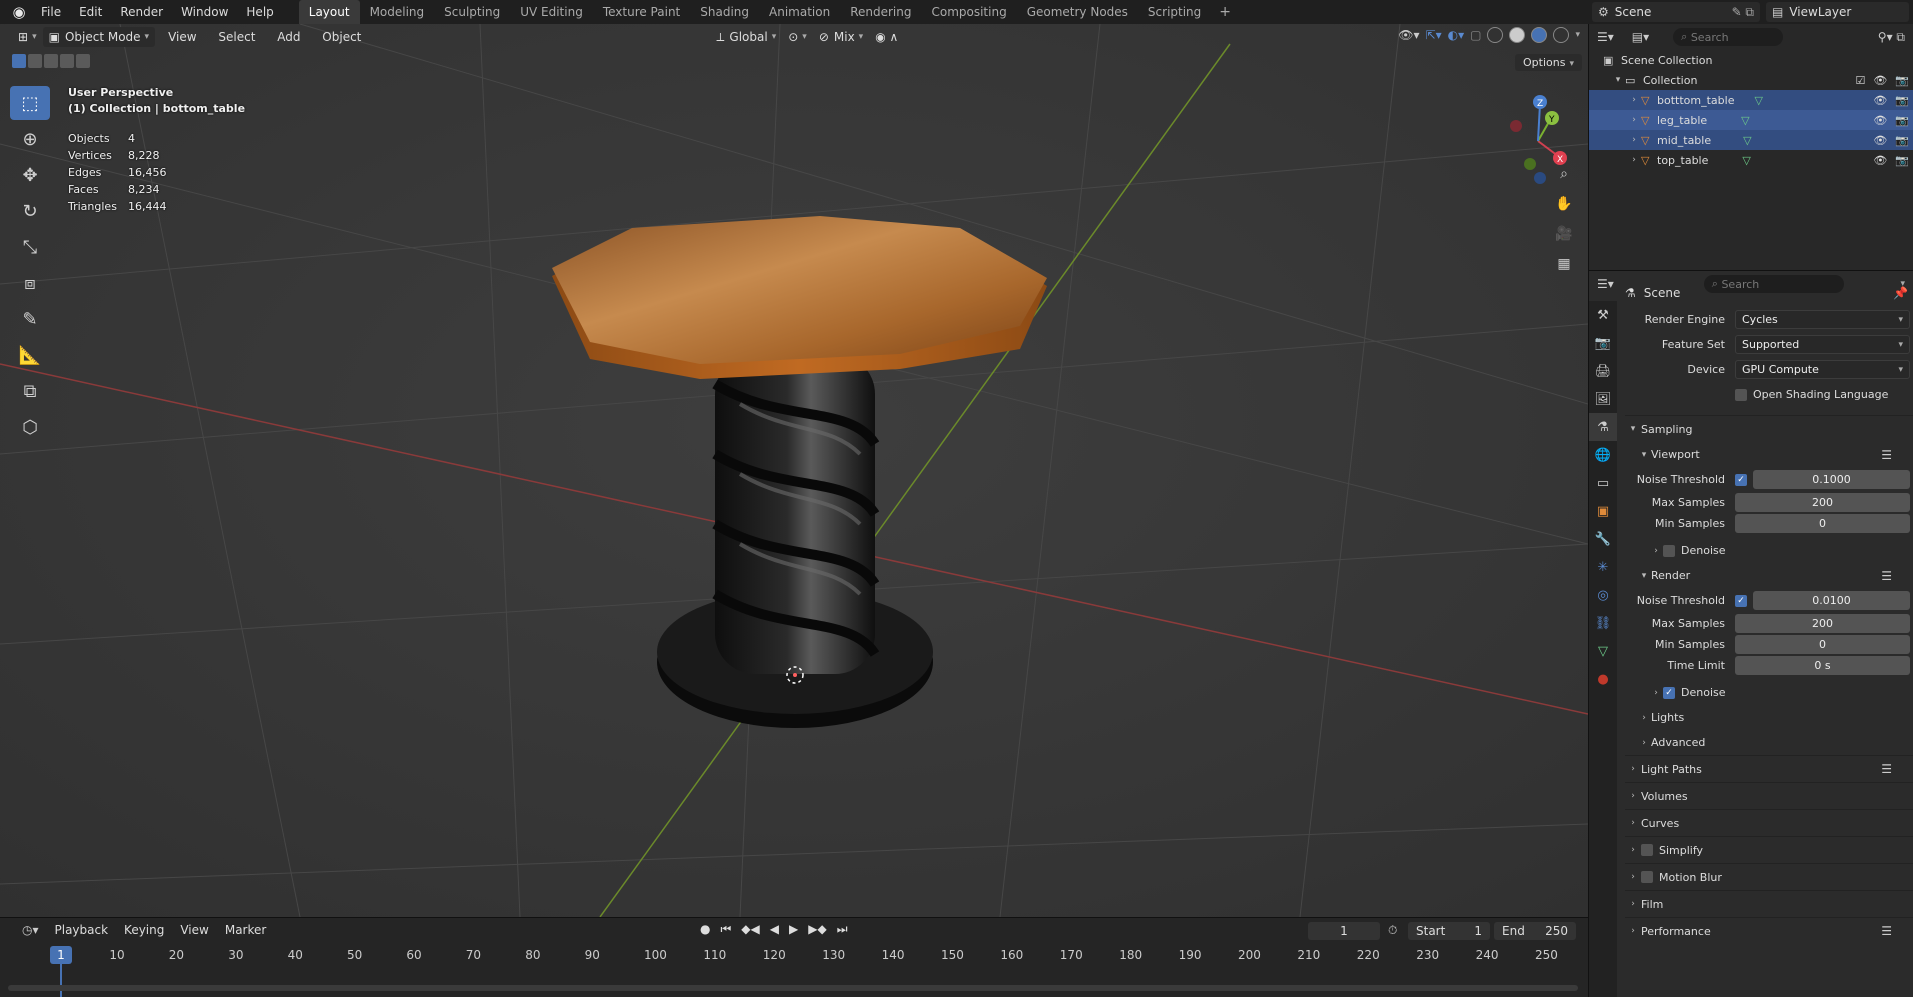  I want to click on tab-sculpting: Sculpting, so click(472, 12).